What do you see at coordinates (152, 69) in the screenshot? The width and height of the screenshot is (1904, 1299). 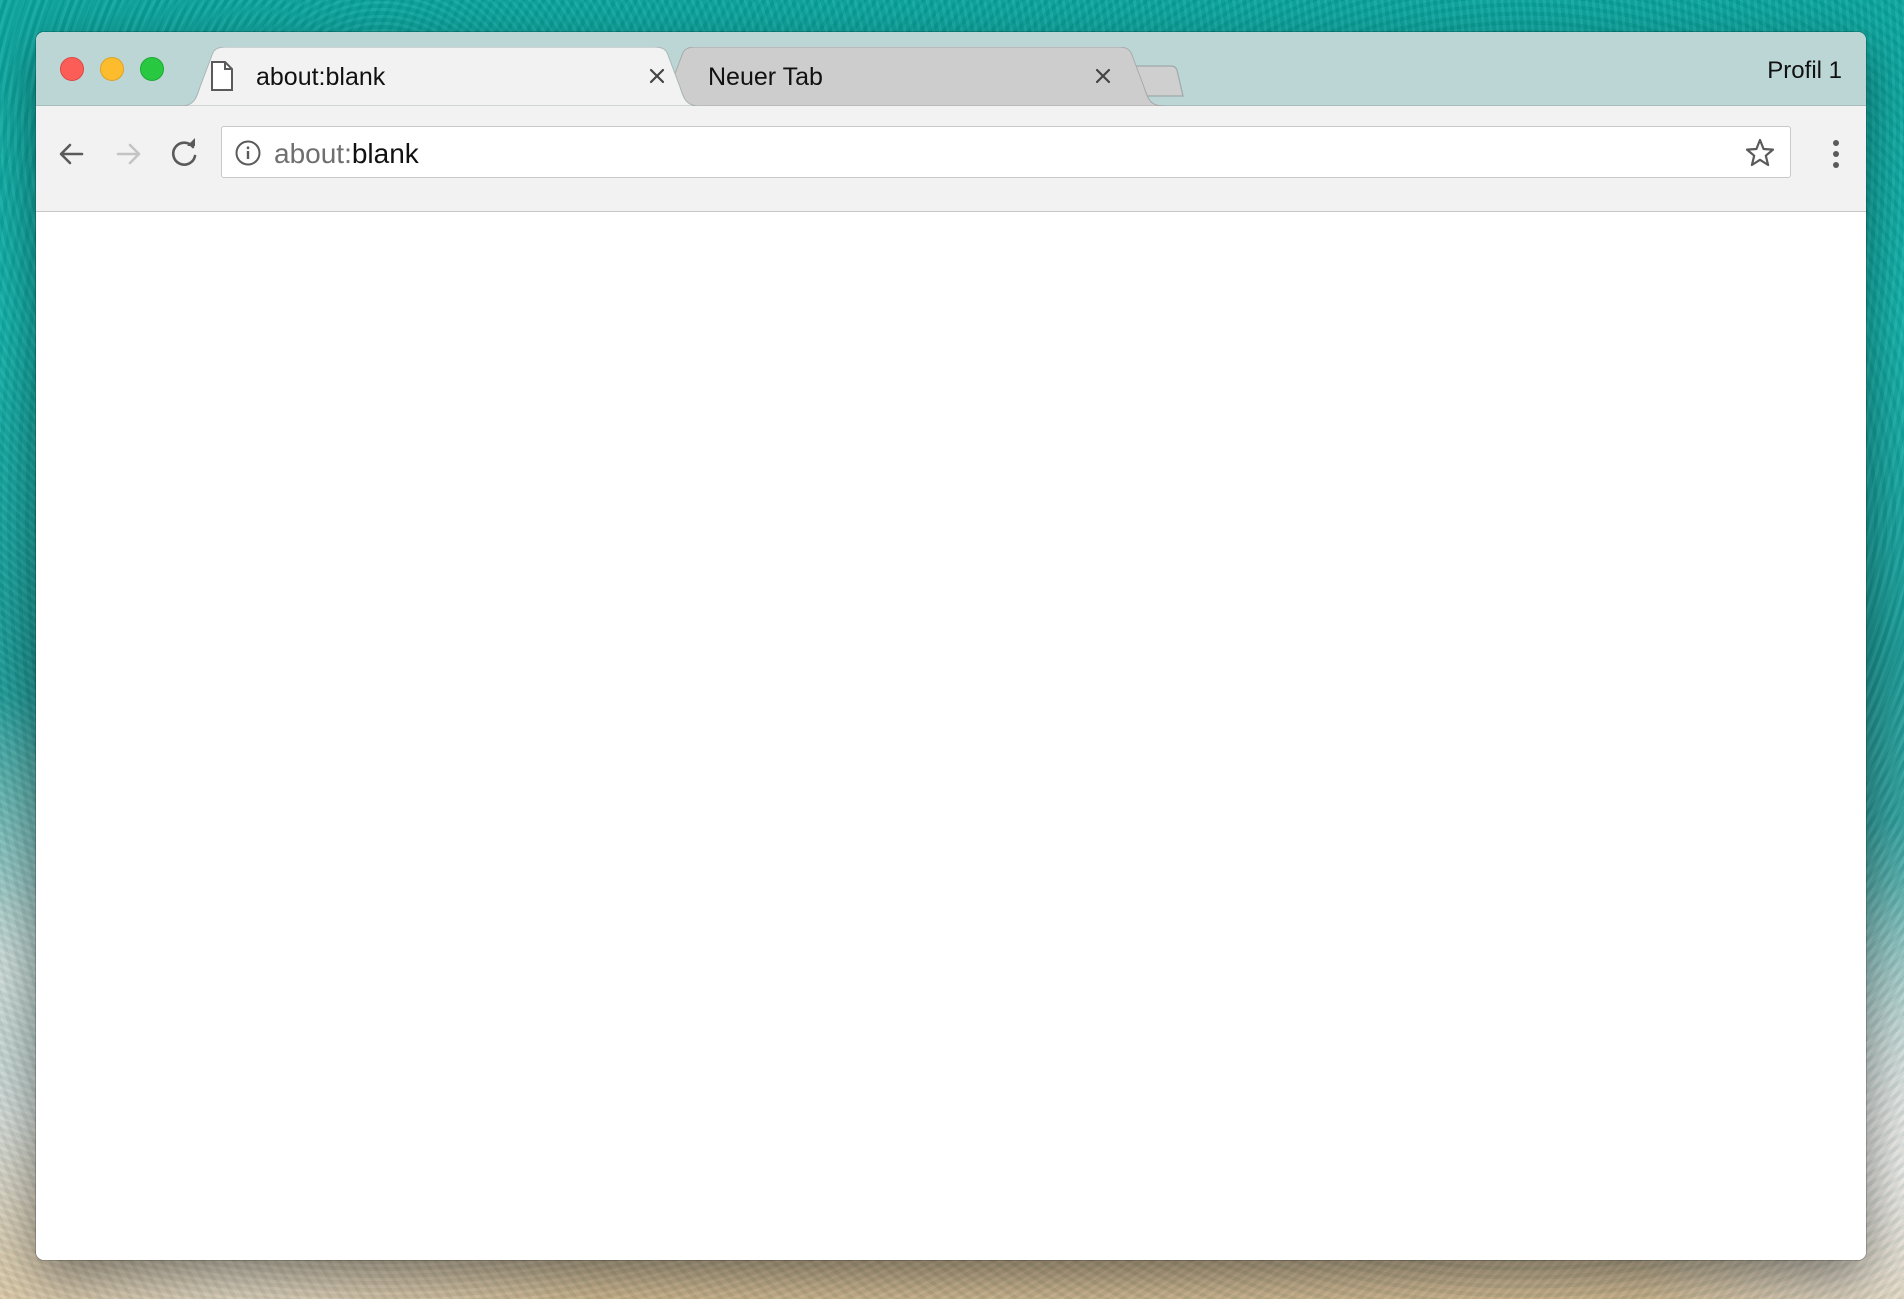 I see `maximize-window-button` at bounding box center [152, 69].